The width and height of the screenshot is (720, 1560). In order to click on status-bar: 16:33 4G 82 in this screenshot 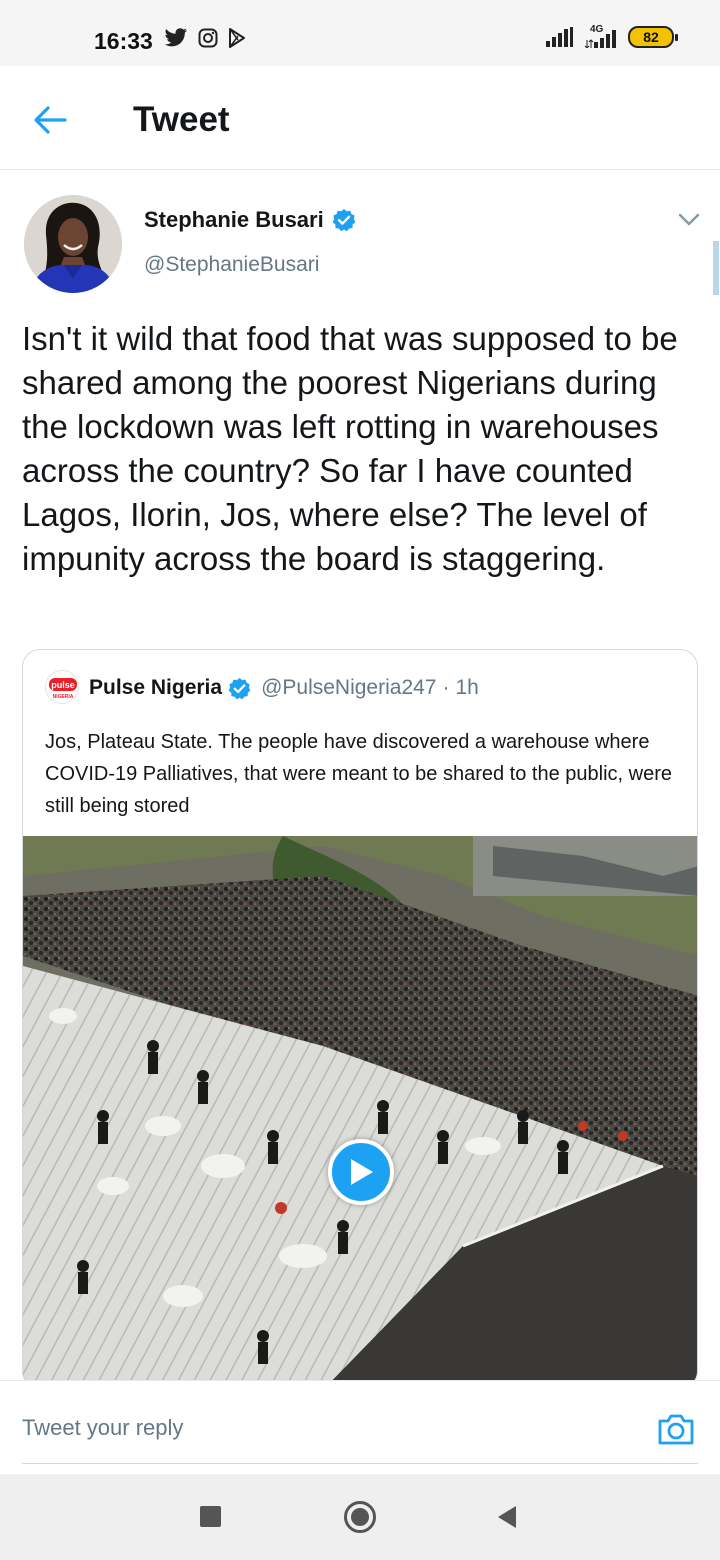, I will do `click(360, 33)`.